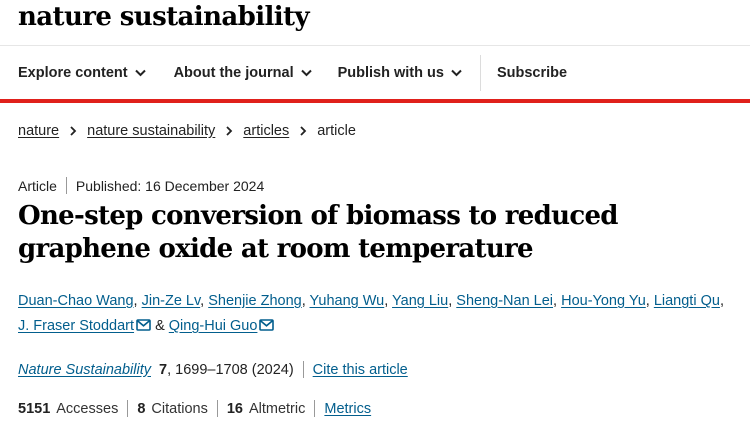  I want to click on published-date: Published: 16 December 2024, so click(170, 185).